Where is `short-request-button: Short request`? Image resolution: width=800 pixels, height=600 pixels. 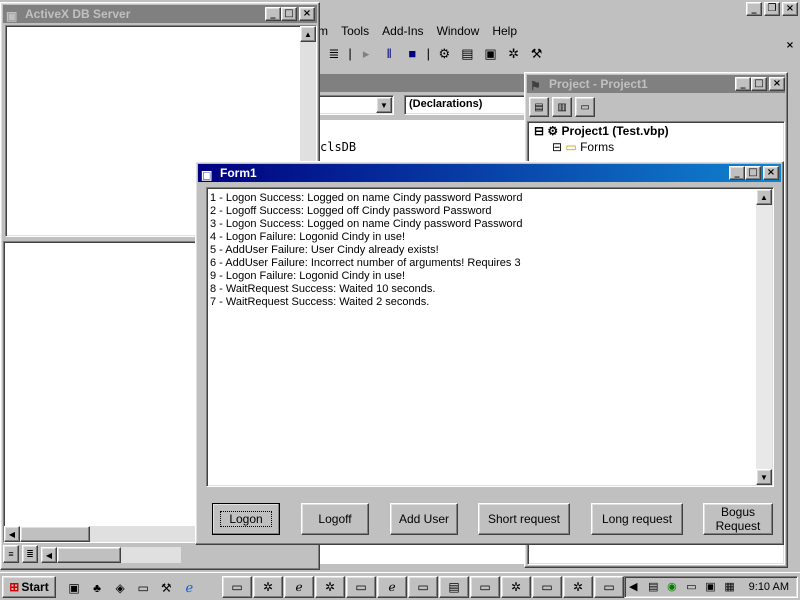 short-request-button: Short request is located at coordinates (524, 519).